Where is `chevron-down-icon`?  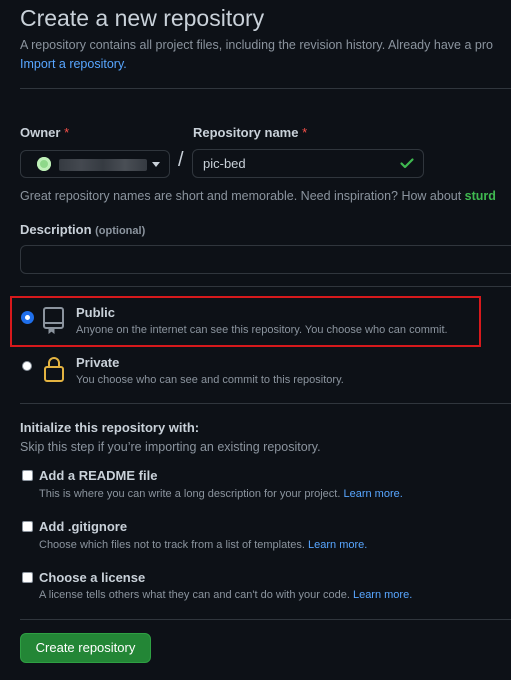 chevron-down-icon is located at coordinates (156, 164).